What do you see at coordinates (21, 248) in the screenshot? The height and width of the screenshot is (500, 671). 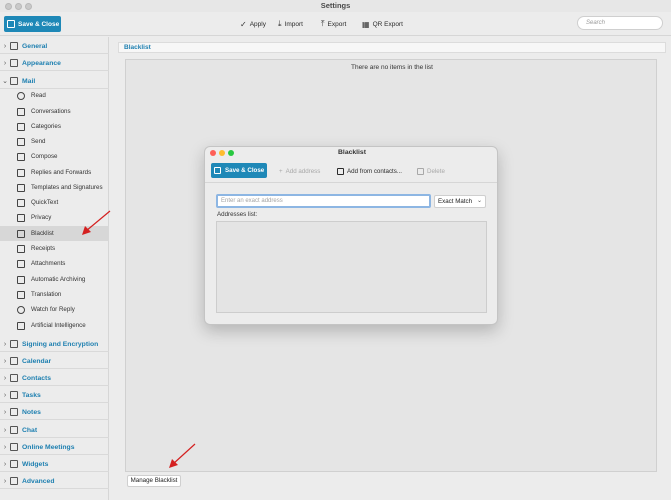 I see `receipt-icon` at bounding box center [21, 248].